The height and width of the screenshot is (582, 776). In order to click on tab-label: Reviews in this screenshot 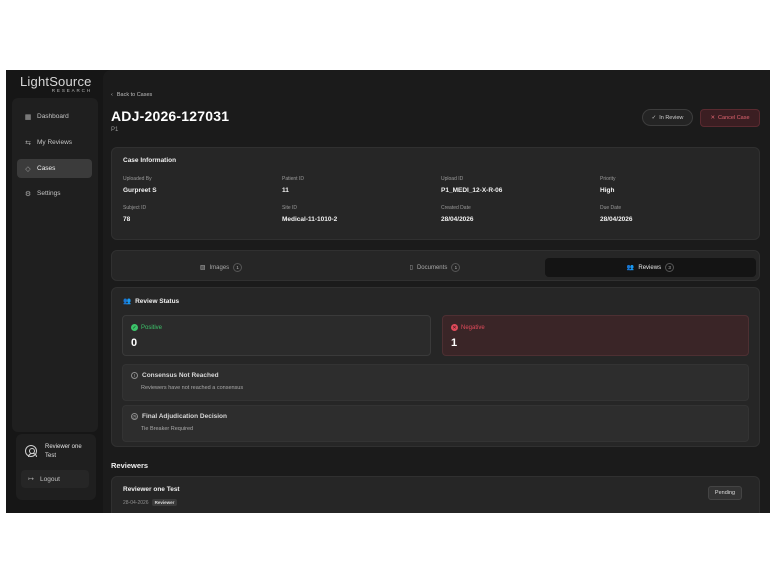, I will do `click(650, 267)`.